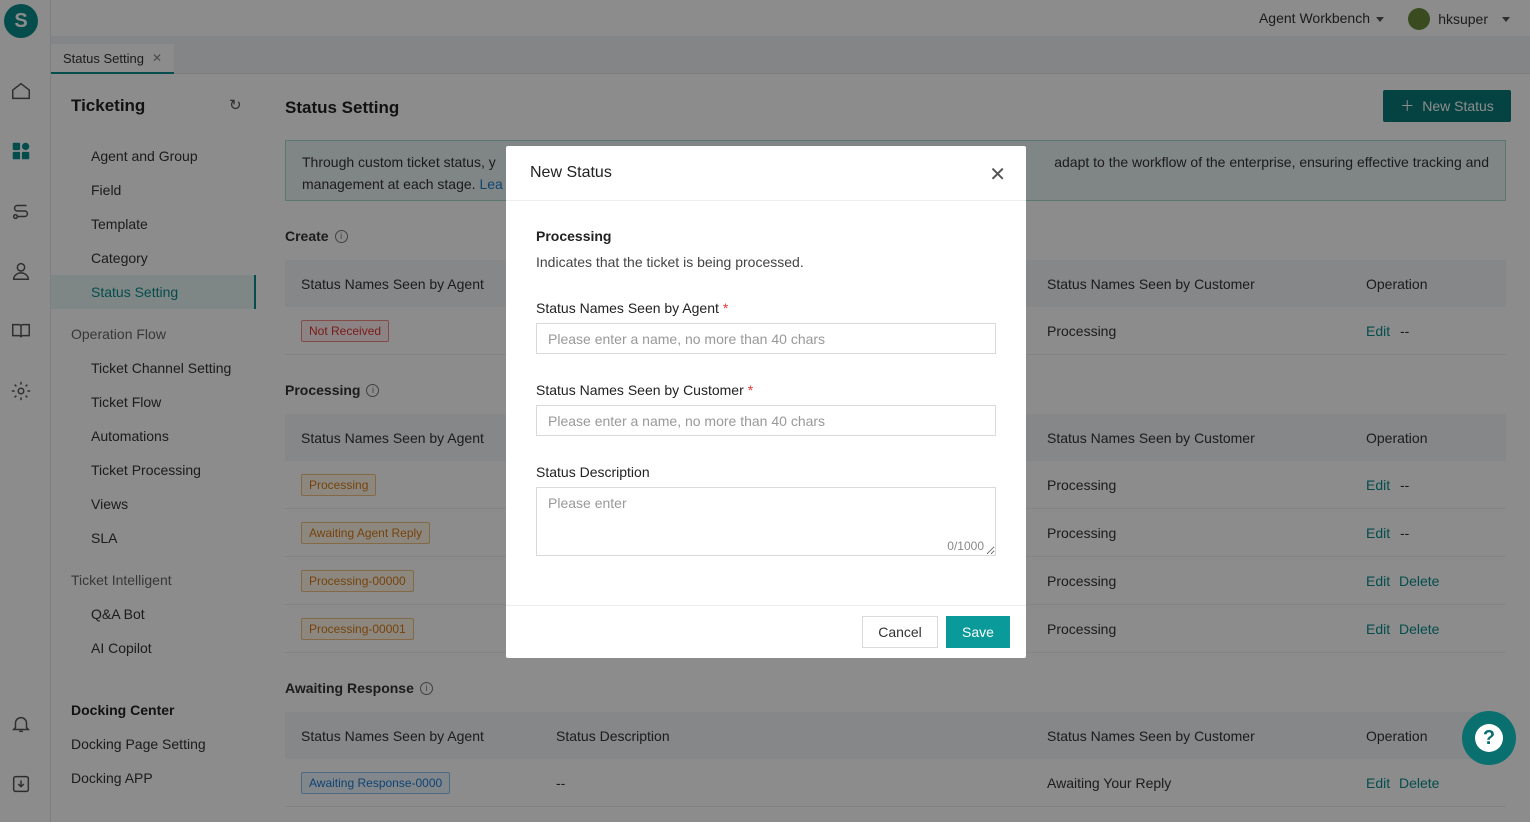 This screenshot has height=822, width=1530. Describe the element at coordinates (766, 338) in the screenshot. I see `agent-name-input` at that location.